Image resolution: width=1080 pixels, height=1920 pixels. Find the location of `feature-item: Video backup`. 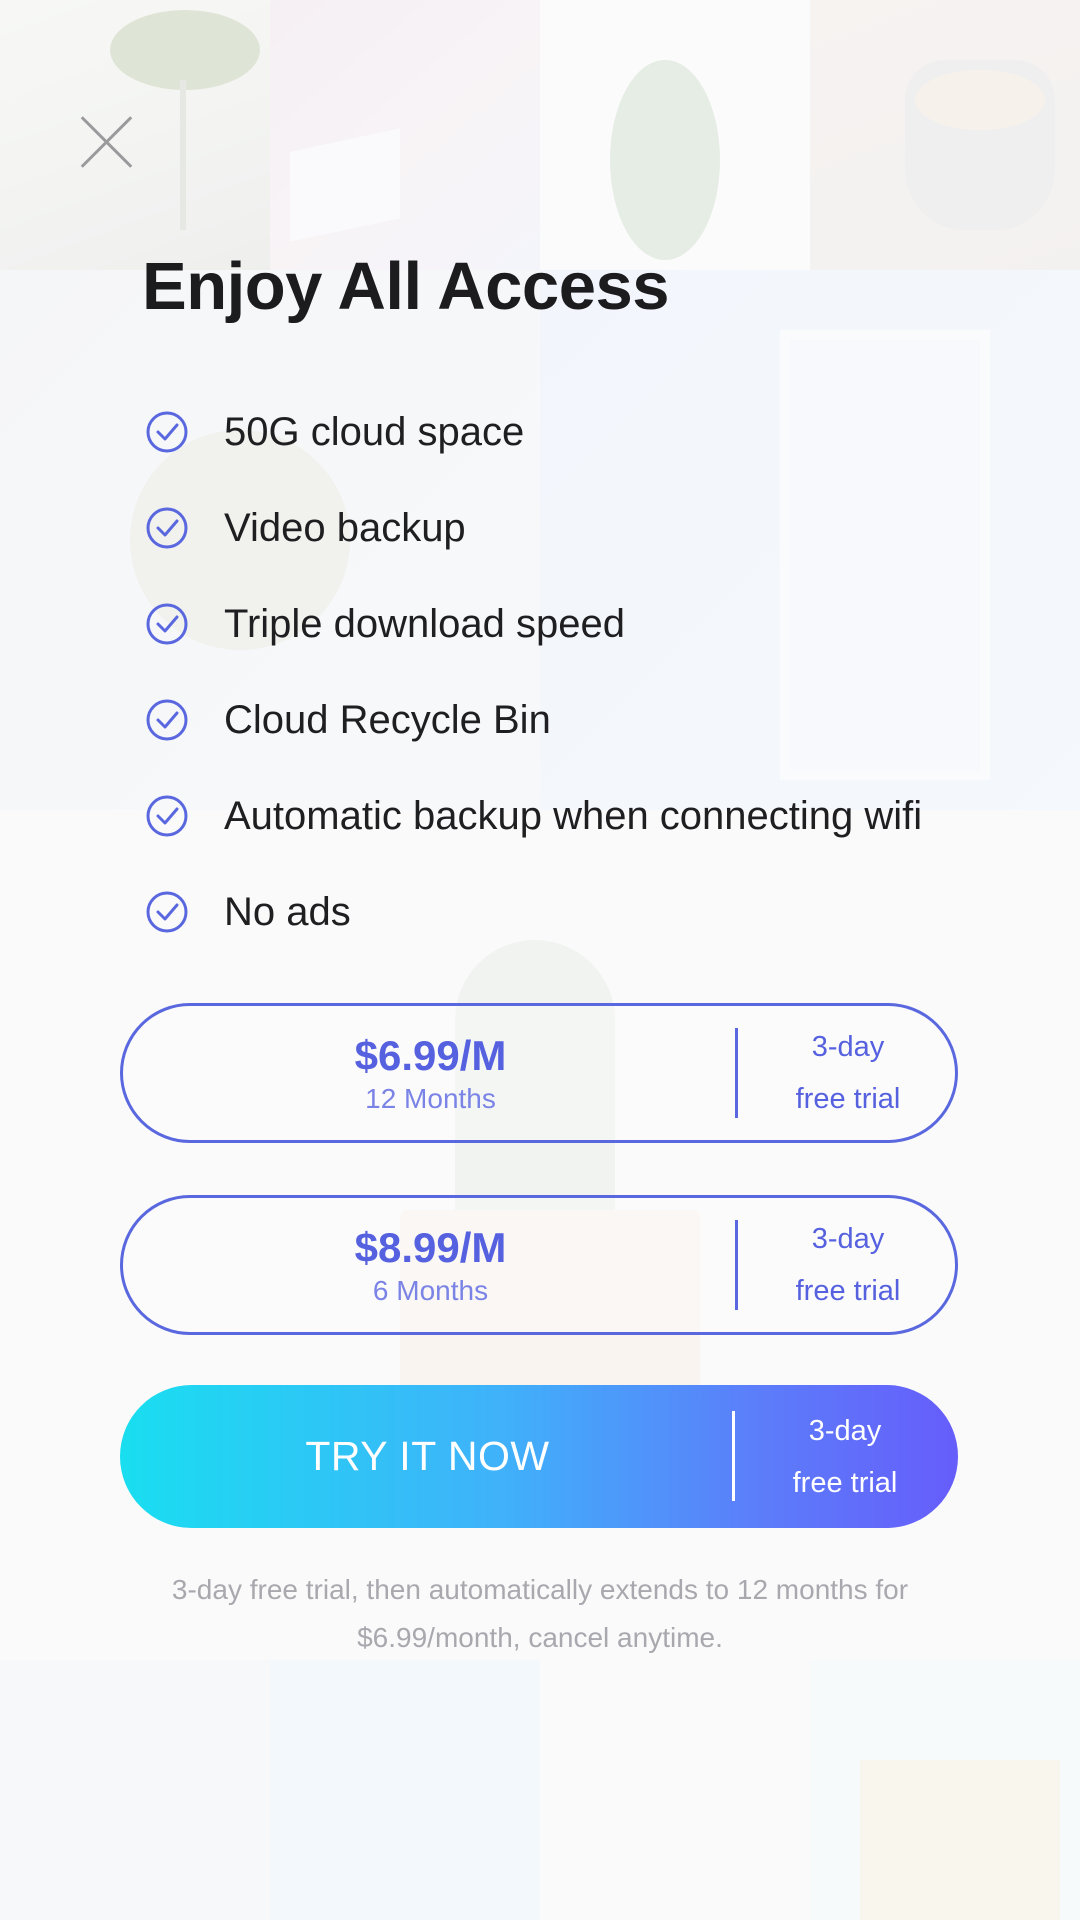

feature-item: Video backup is located at coordinates (534, 528).